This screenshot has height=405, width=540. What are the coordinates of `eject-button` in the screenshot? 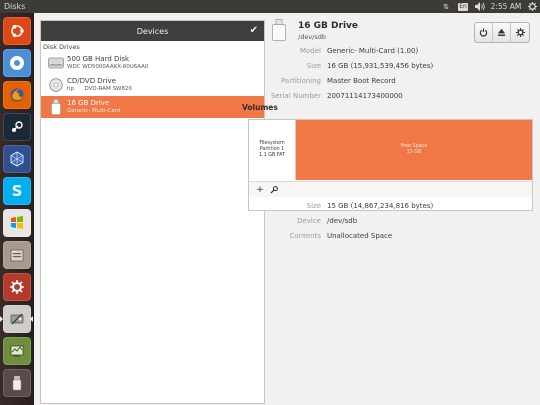 It's located at (502, 32).